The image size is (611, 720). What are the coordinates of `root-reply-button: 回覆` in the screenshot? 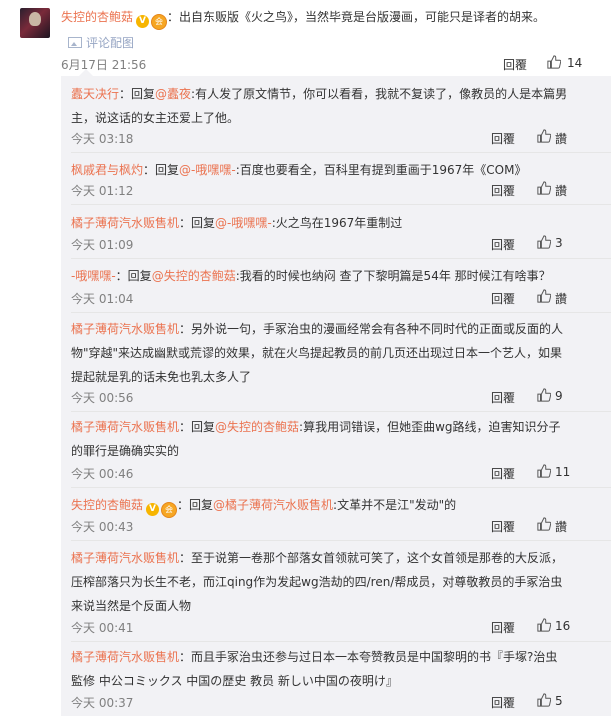 It's located at (515, 64).